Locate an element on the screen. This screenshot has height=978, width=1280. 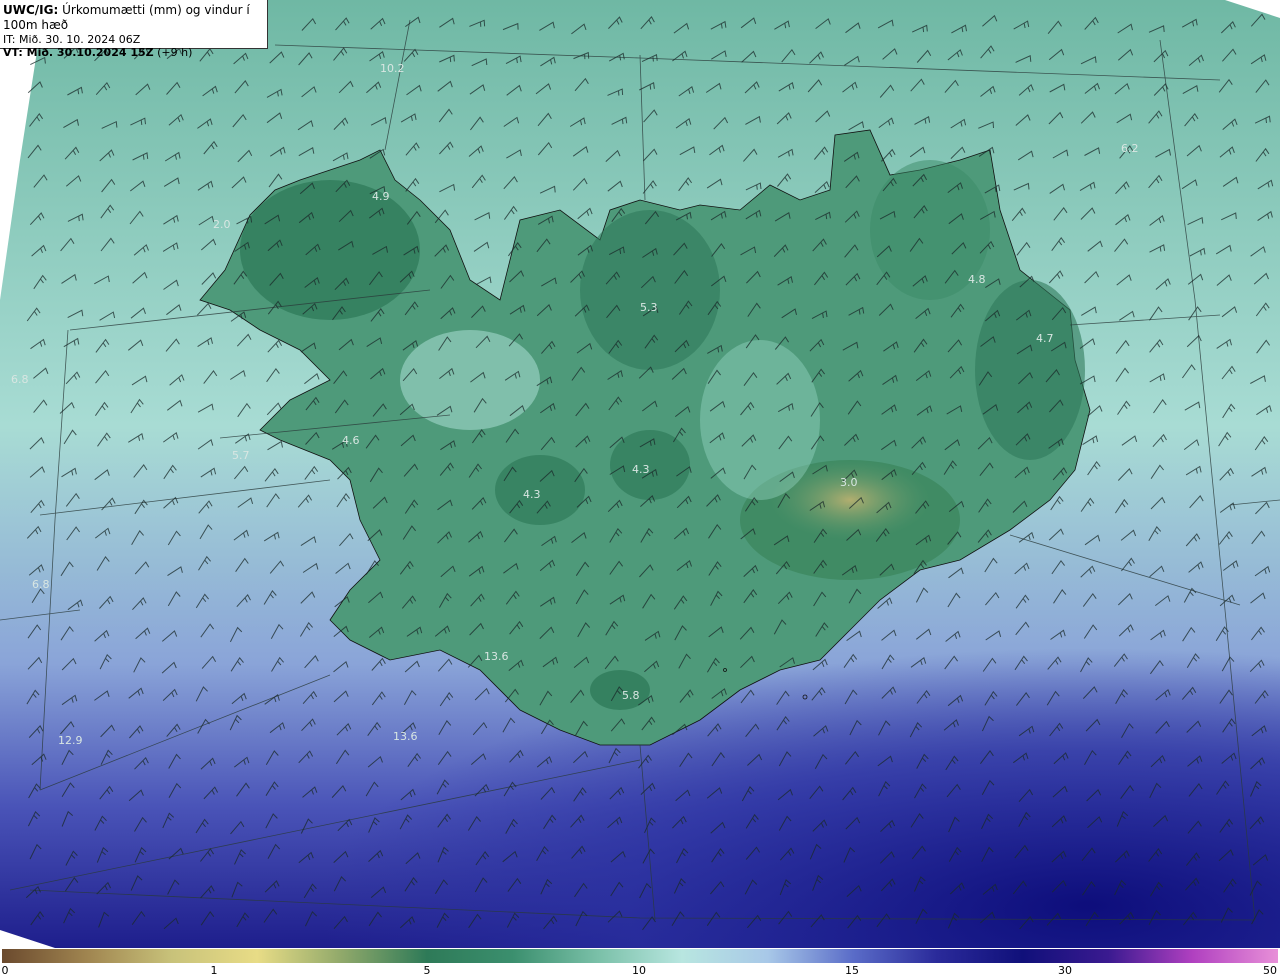
value-label: 2.0 is located at coordinates (222, 224).